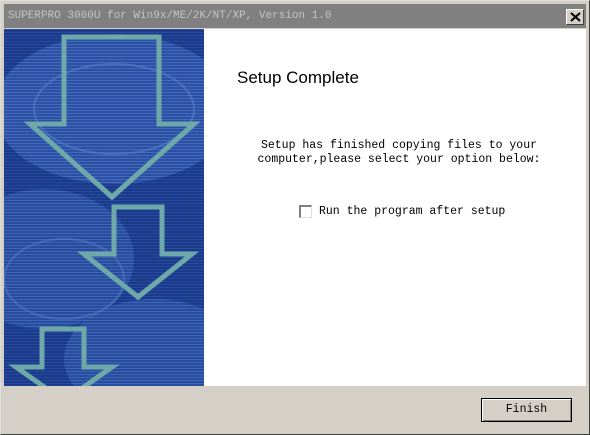 The image size is (590, 435). Describe the element at coordinates (526, 410) in the screenshot. I see `finish-button: Finish` at that location.